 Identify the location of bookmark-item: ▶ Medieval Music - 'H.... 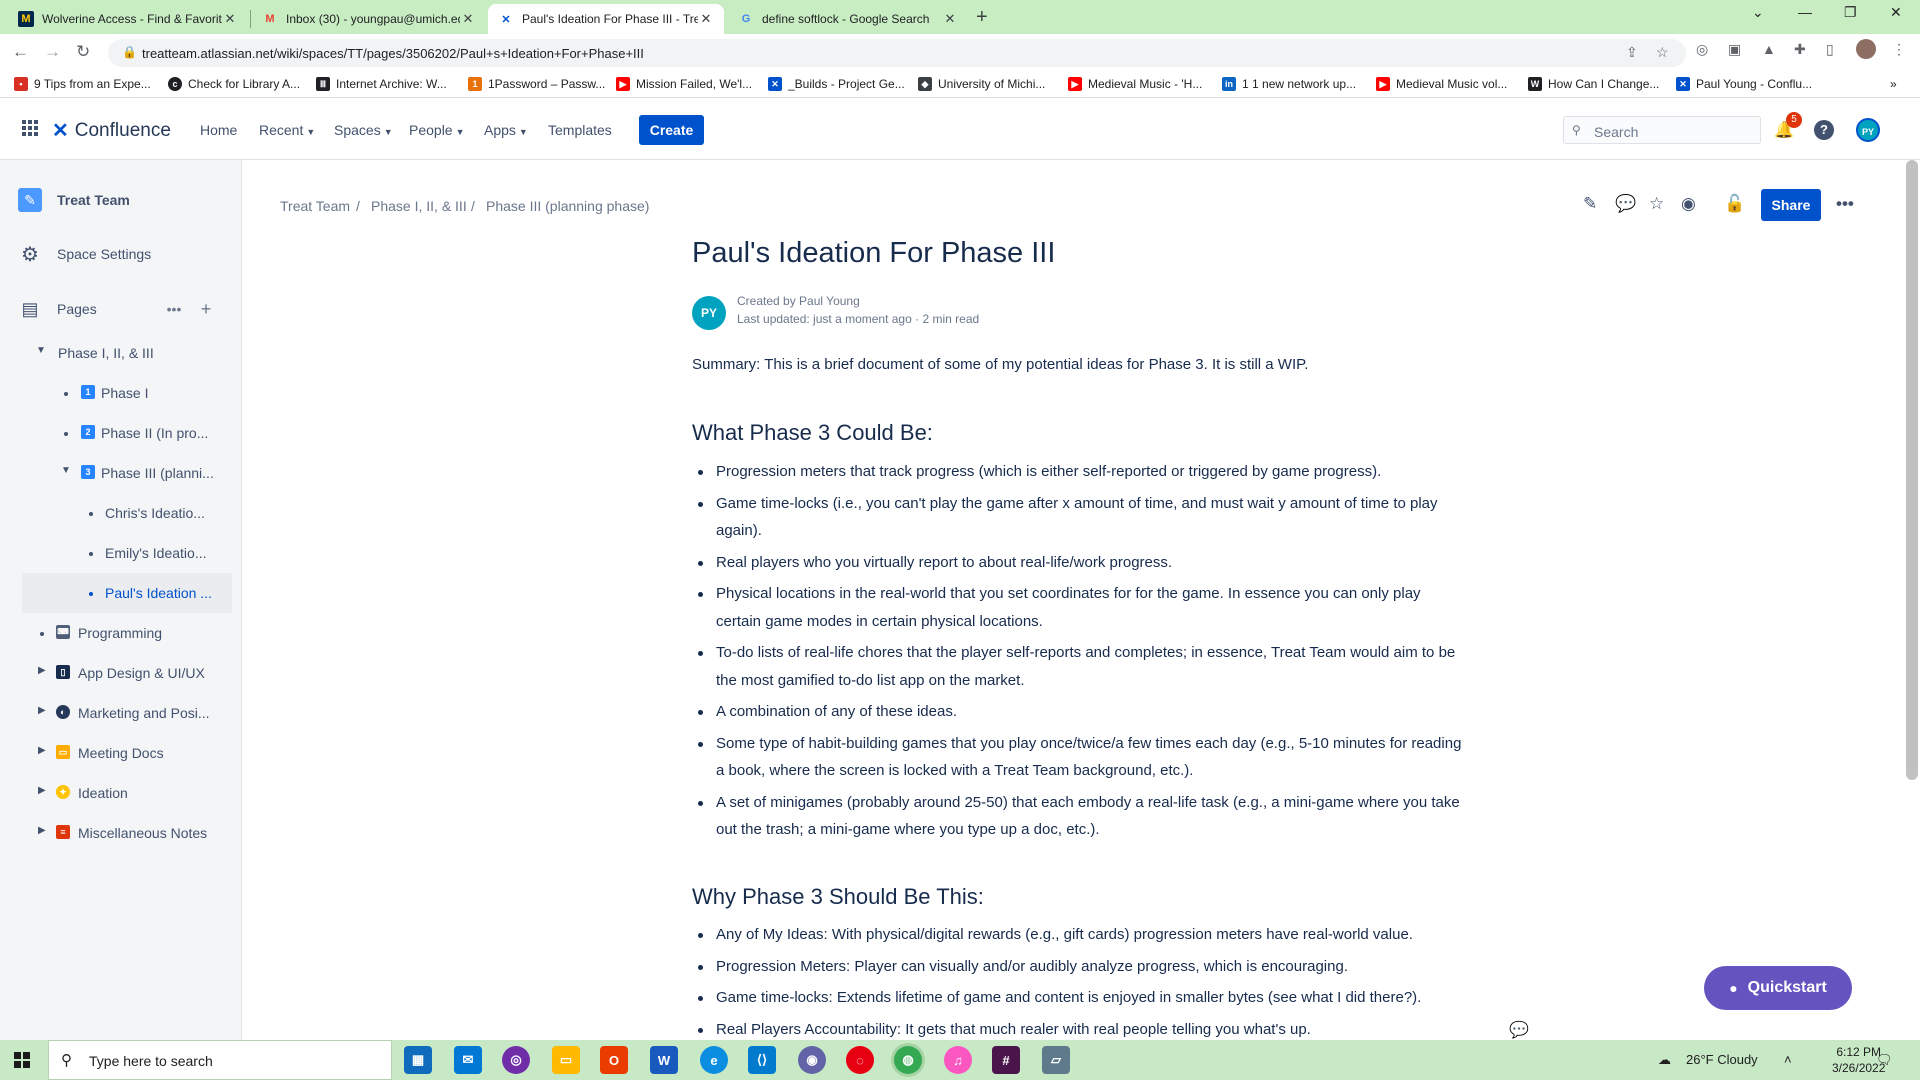
(1135, 84).